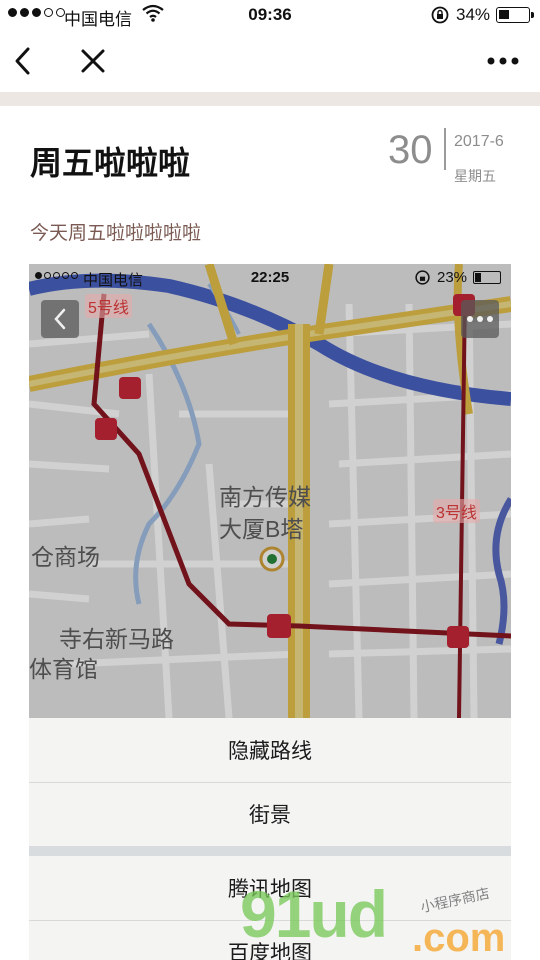 The height and width of the screenshot is (960, 540). Describe the element at coordinates (440, 17) in the screenshot. I see `rotation-lock-icon` at that location.